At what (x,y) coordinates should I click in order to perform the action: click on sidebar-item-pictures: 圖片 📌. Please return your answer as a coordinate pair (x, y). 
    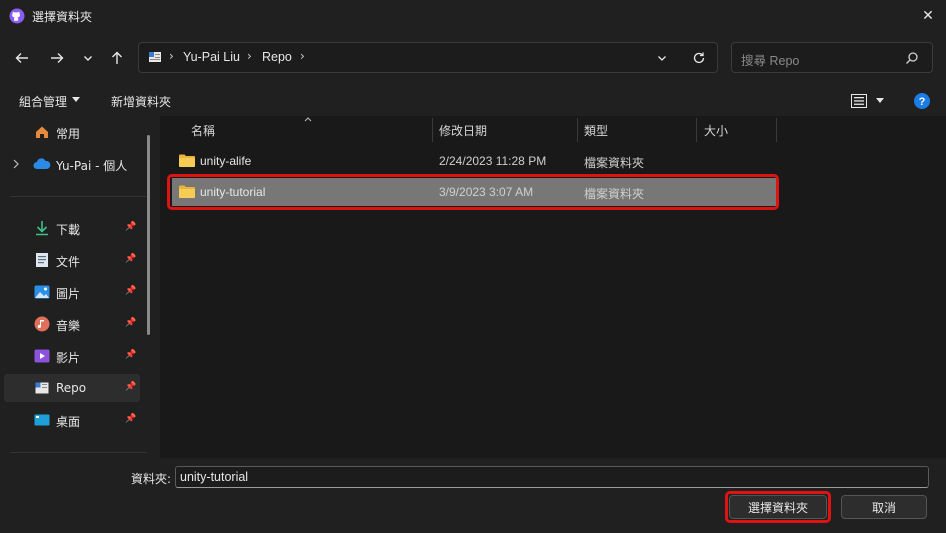
    Looking at the image, I should click on (72, 292).